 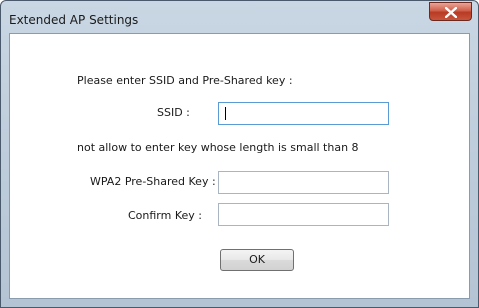 I want to click on close-button, so click(x=450, y=11).